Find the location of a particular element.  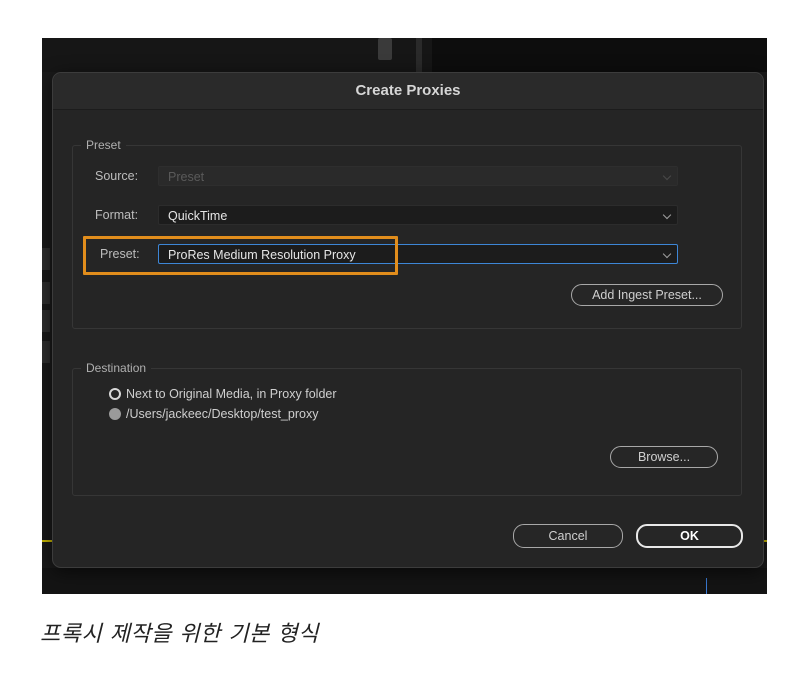

source-dropdown: Preset is located at coordinates (418, 176).